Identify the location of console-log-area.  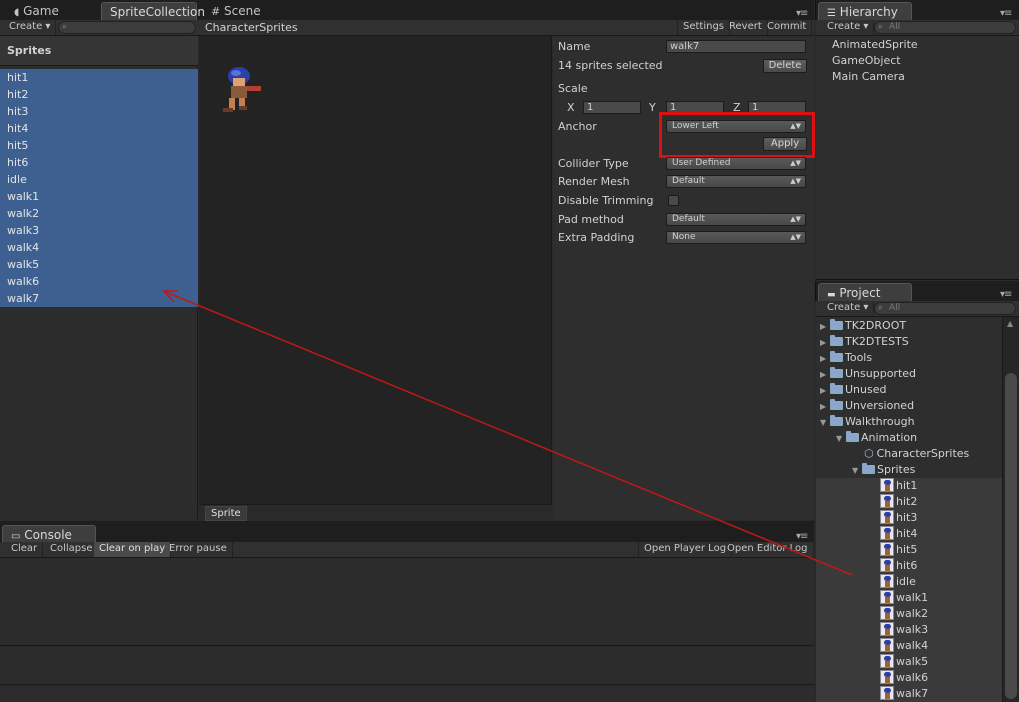
(407, 602).